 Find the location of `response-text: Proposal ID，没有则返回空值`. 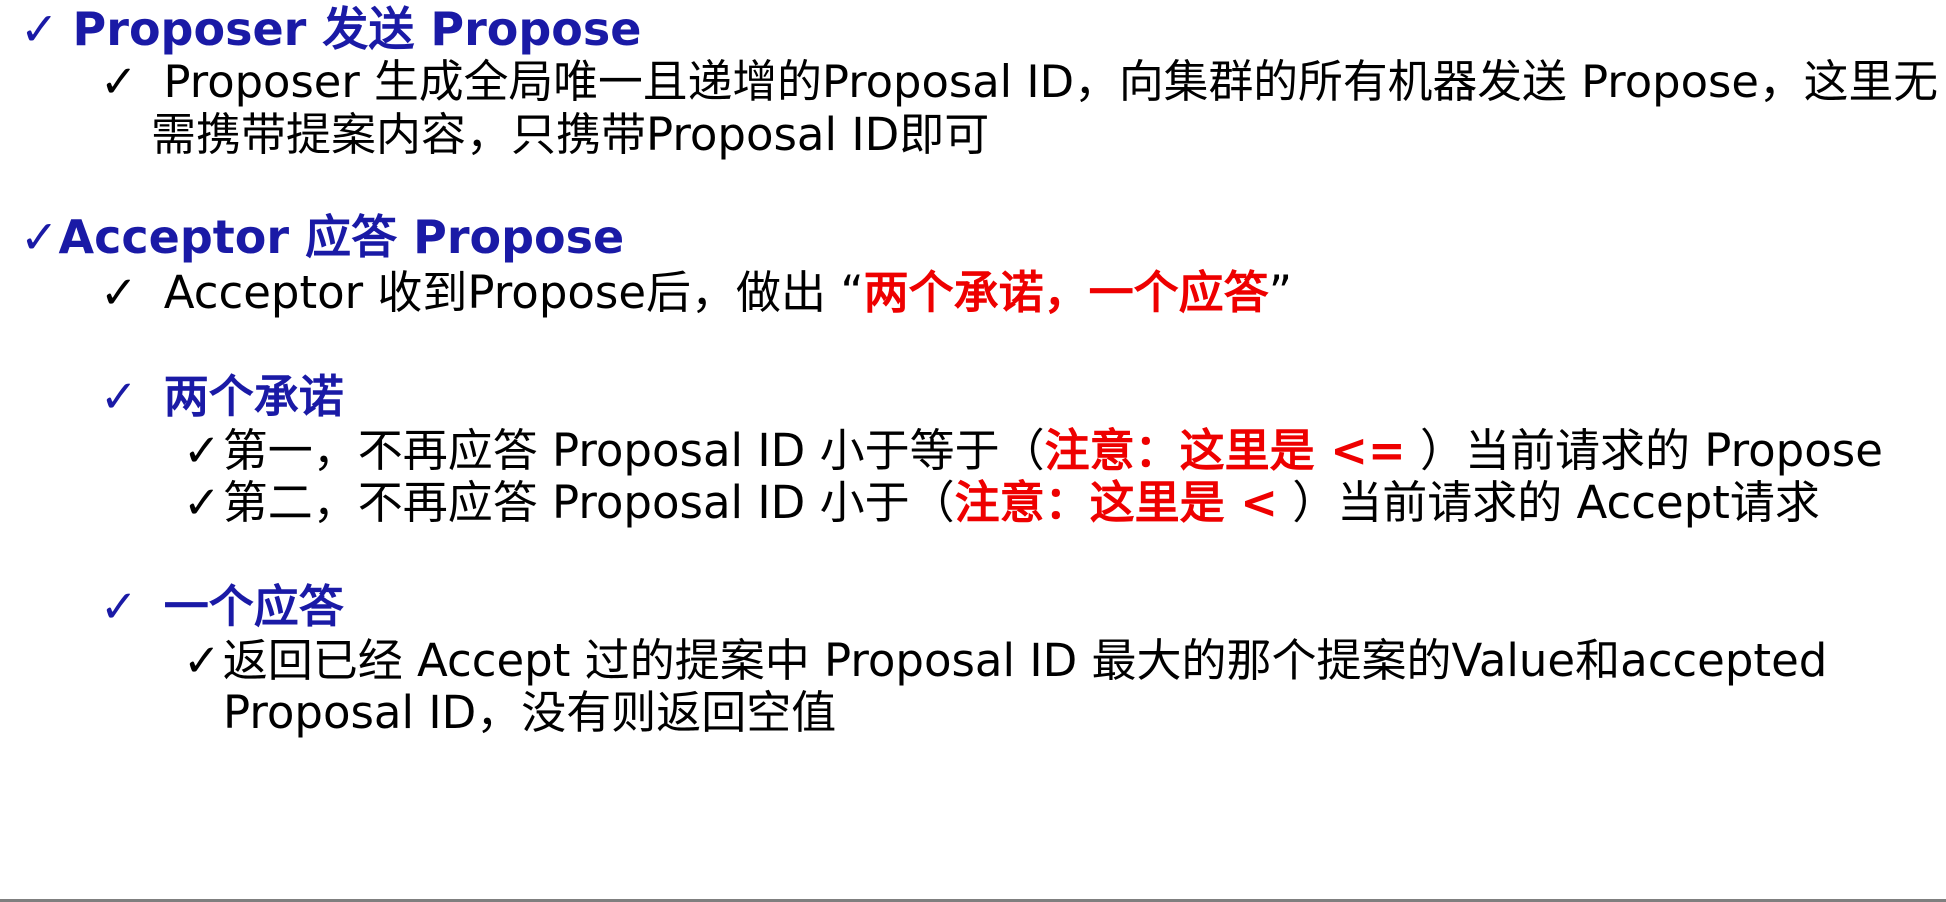

response-text: Proposal ID，没有则返回空值 is located at coordinates (530, 712).